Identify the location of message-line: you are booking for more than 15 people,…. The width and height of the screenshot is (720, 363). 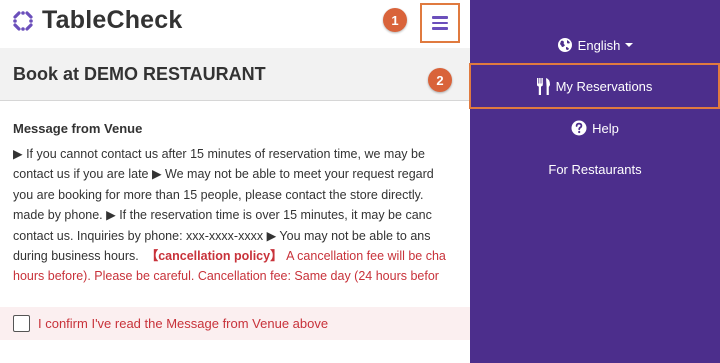
(218, 194).